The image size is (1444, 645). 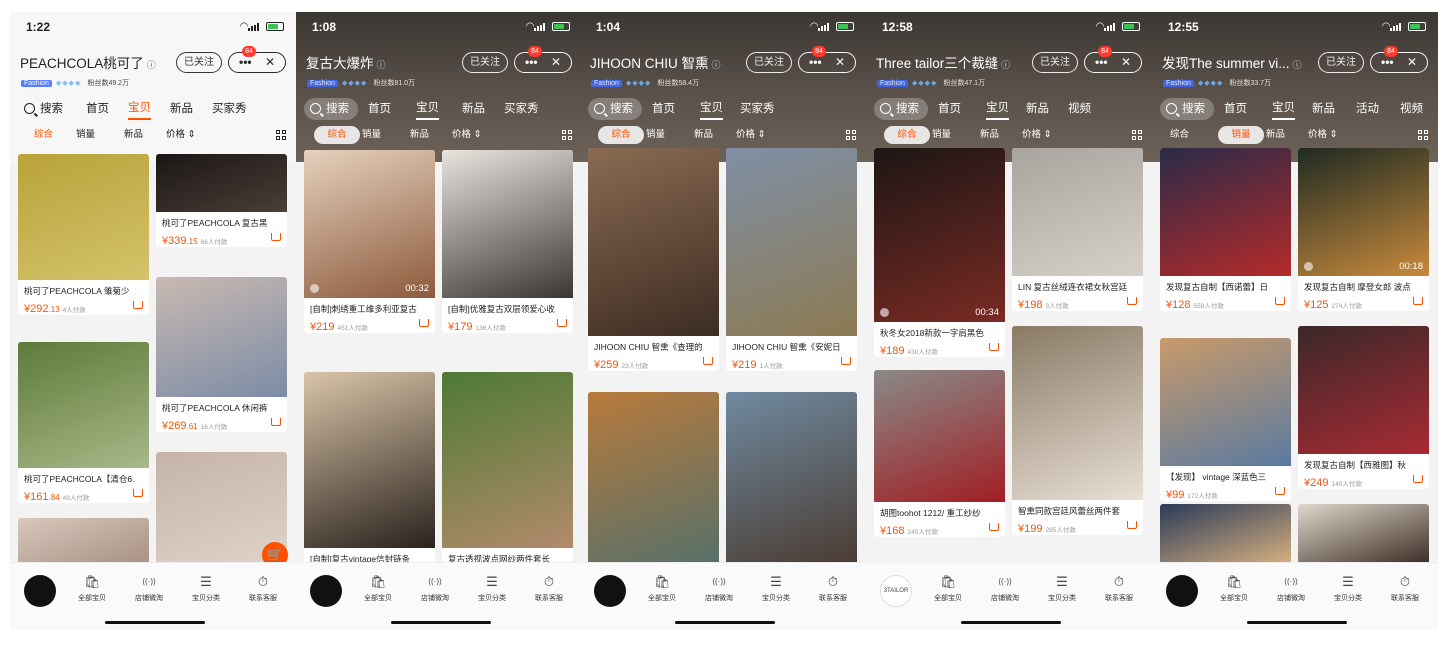 I want to click on shop-name: PEACHCOLA桃可了 ⓘ, so click(x=88, y=62).